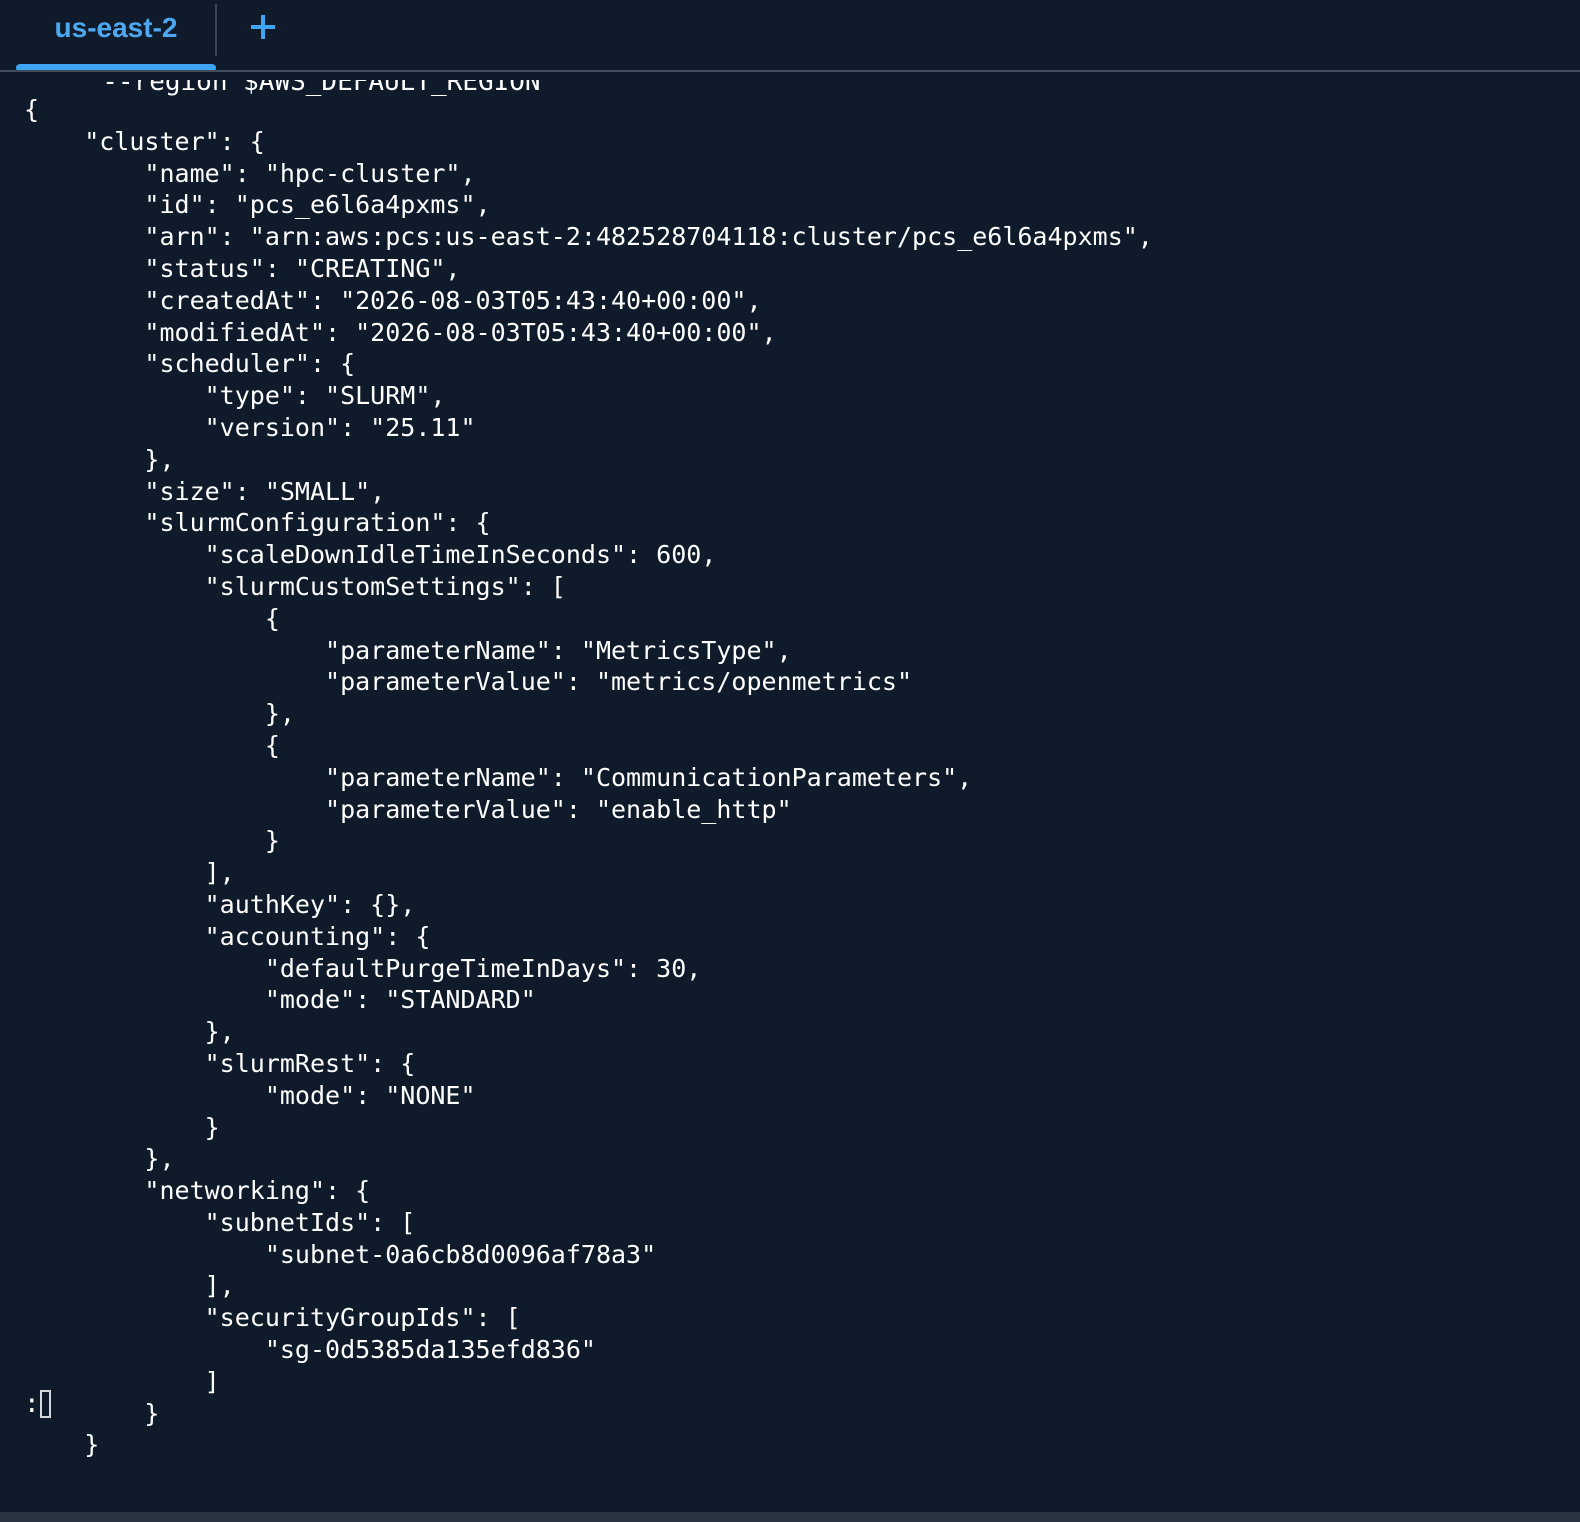 The width and height of the screenshot is (1580, 1522). What do you see at coordinates (197, 1191) in the screenshot?
I see `output-line: "networking": {` at bounding box center [197, 1191].